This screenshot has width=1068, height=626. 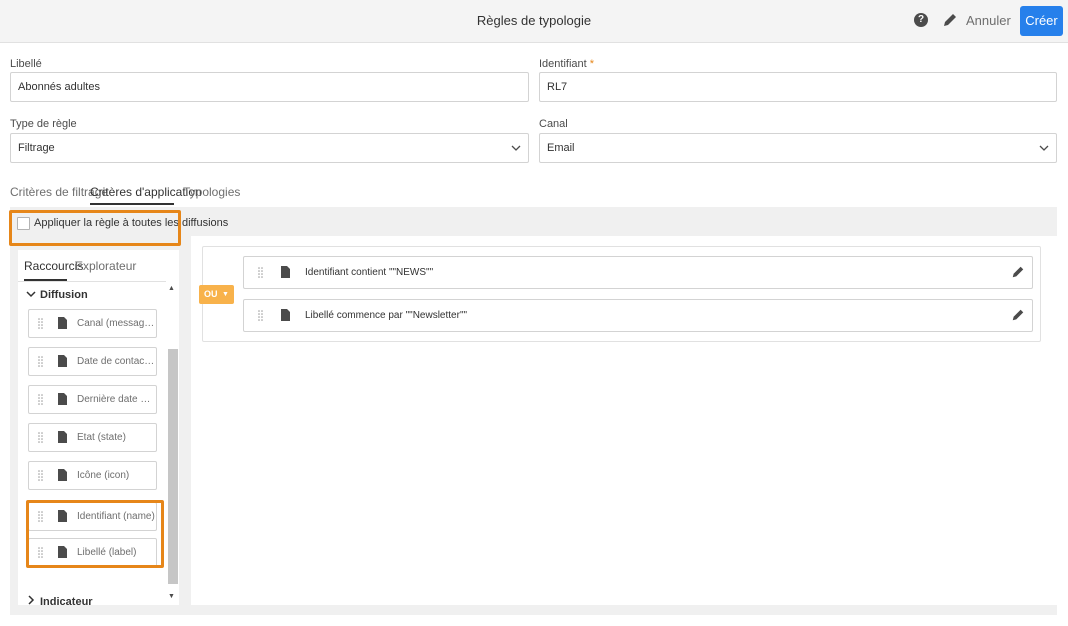 What do you see at coordinates (567, 64) in the screenshot?
I see `identifiant-label: Identifiant *` at bounding box center [567, 64].